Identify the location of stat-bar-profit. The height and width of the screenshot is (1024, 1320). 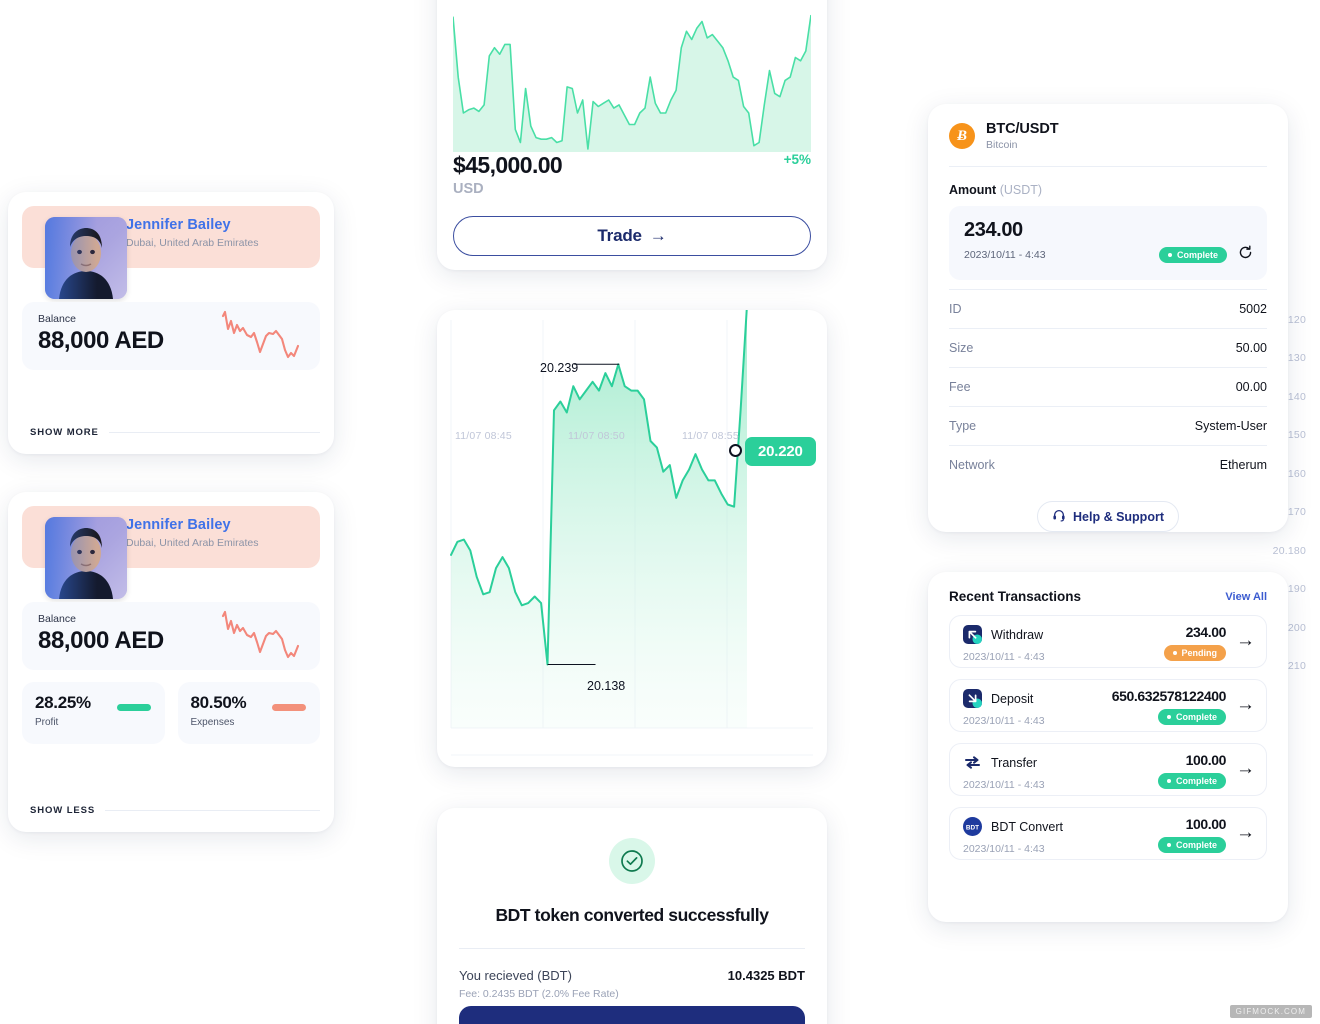
(133, 707).